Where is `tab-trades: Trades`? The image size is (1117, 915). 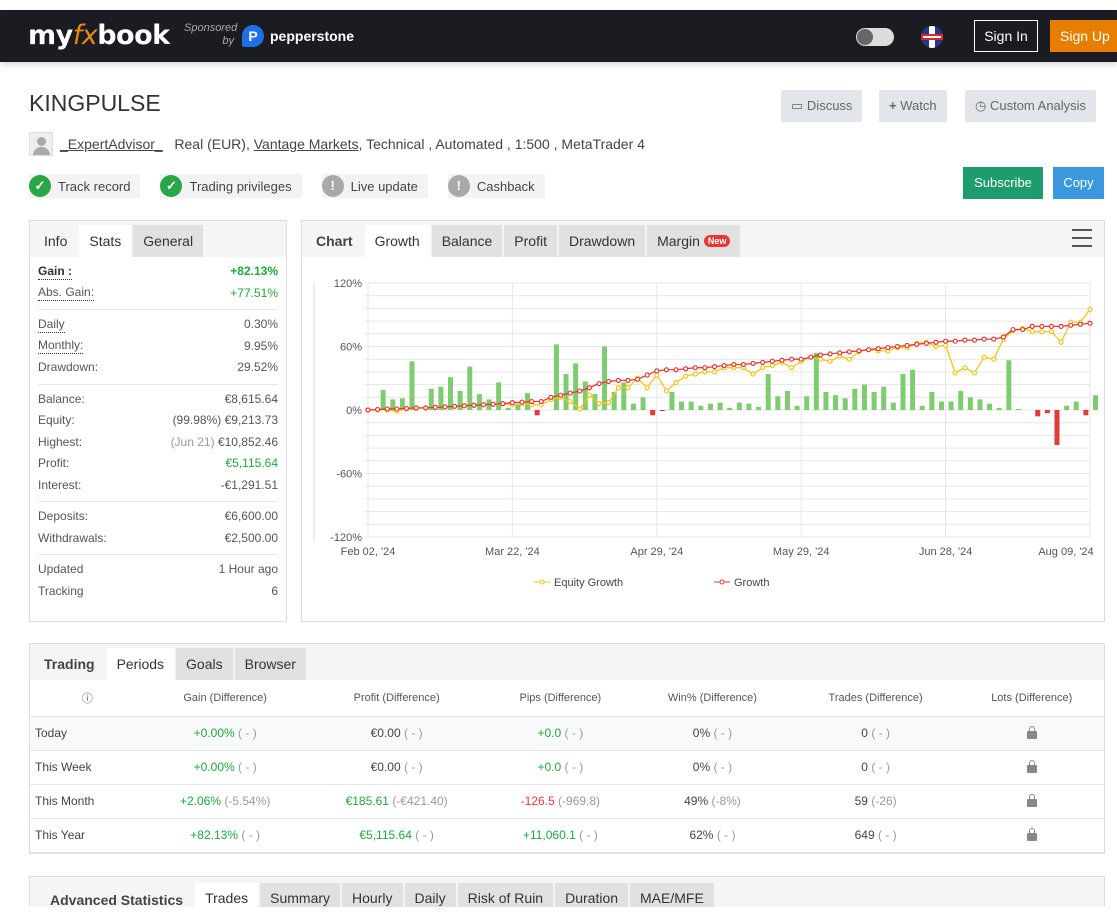 tab-trades: Trades is located at coordinates (227, 895).